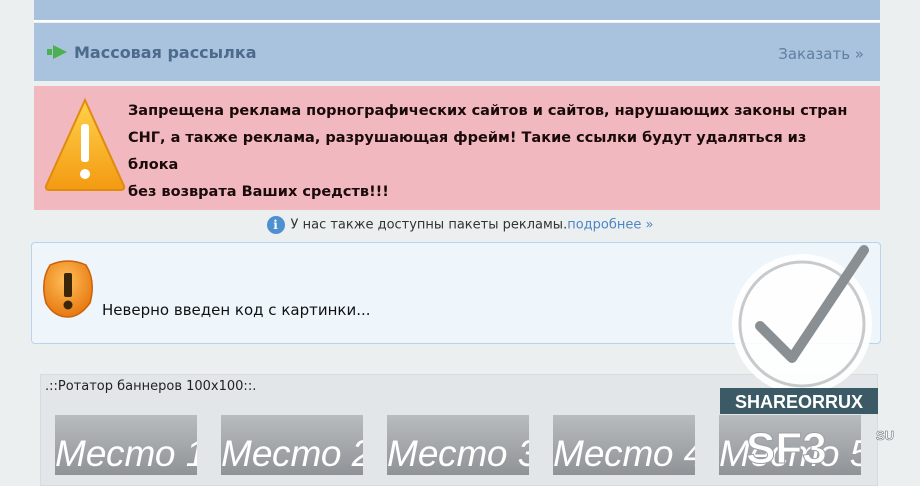  What do you see at coordinates (292, 445) in the screenshot?
I see `banner-place-2: Место 2` at bounding box center [292, 445].